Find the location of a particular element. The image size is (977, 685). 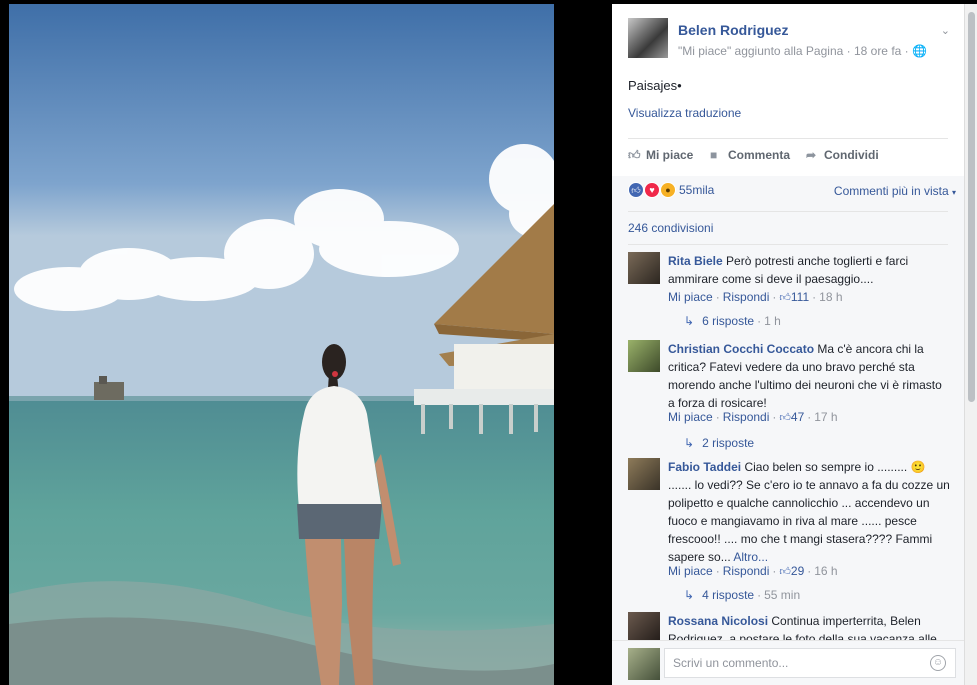

comment-button: ■ Commenta is located at coordinates (750, 155).